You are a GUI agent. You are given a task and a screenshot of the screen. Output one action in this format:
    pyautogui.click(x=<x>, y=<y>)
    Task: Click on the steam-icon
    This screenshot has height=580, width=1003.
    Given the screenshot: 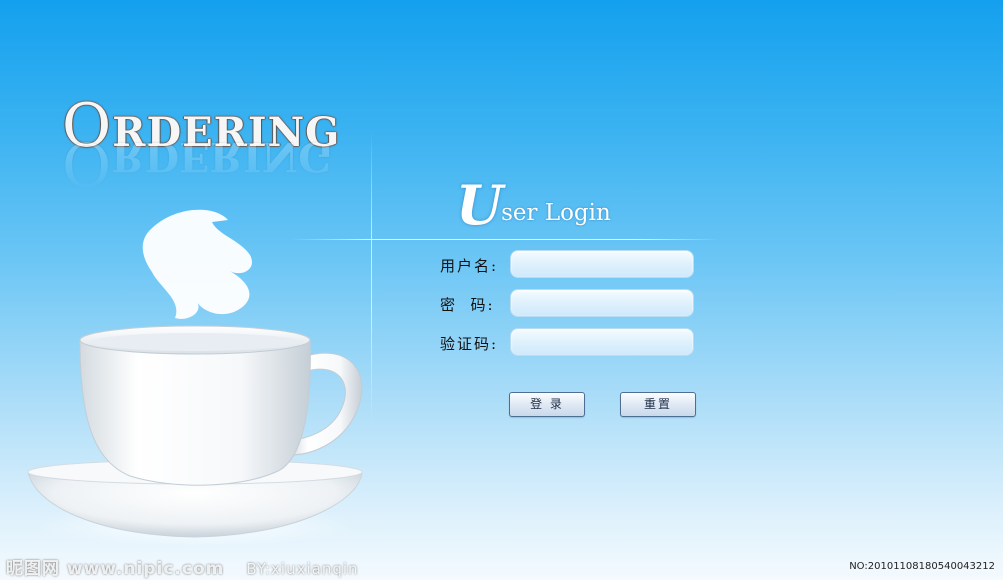 What is the action you would take?
    pyautogui.click(x=197, y=264)
    